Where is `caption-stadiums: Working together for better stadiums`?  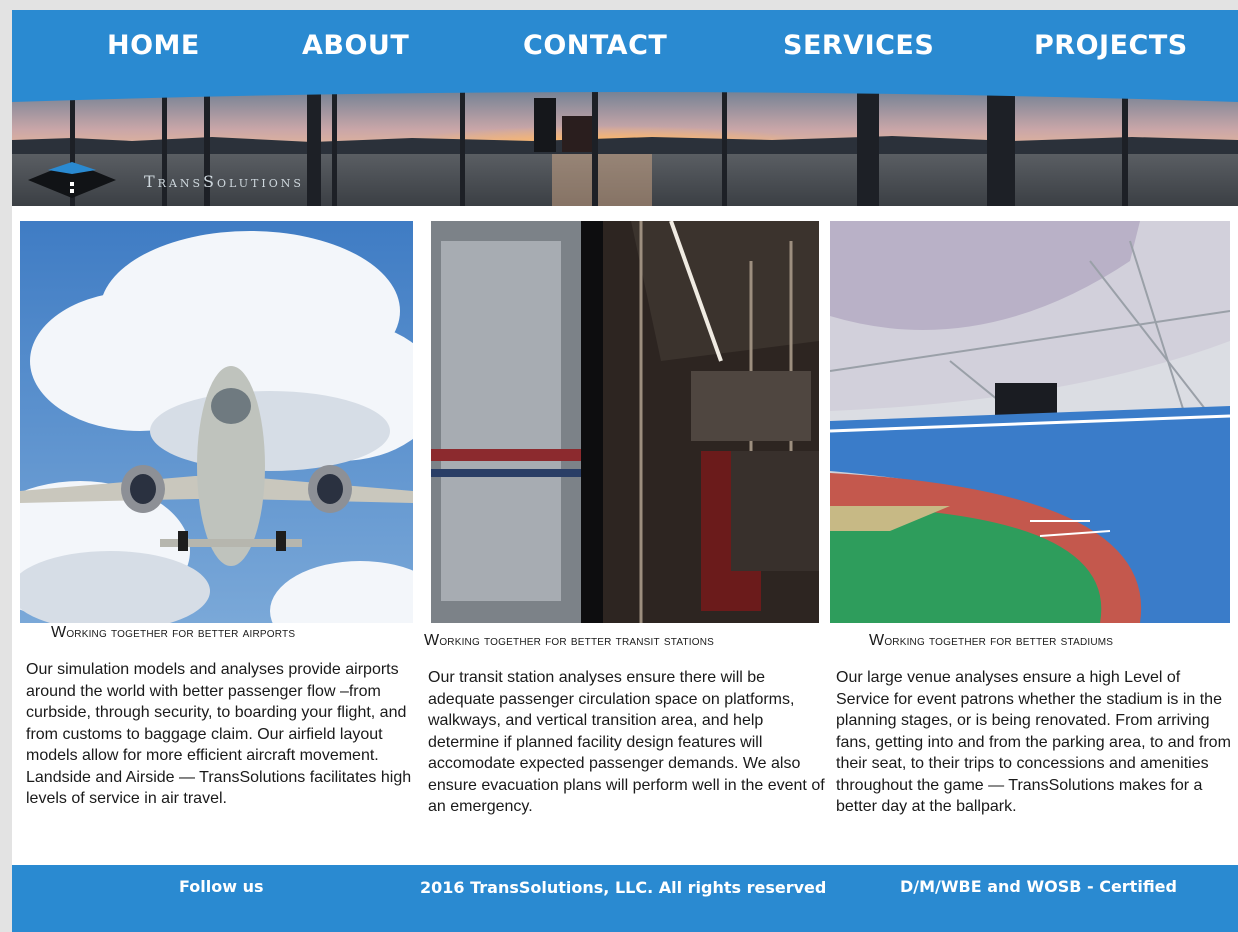 caption-stadiums: Working together for better stadiums is located at coordinates (991, 640).